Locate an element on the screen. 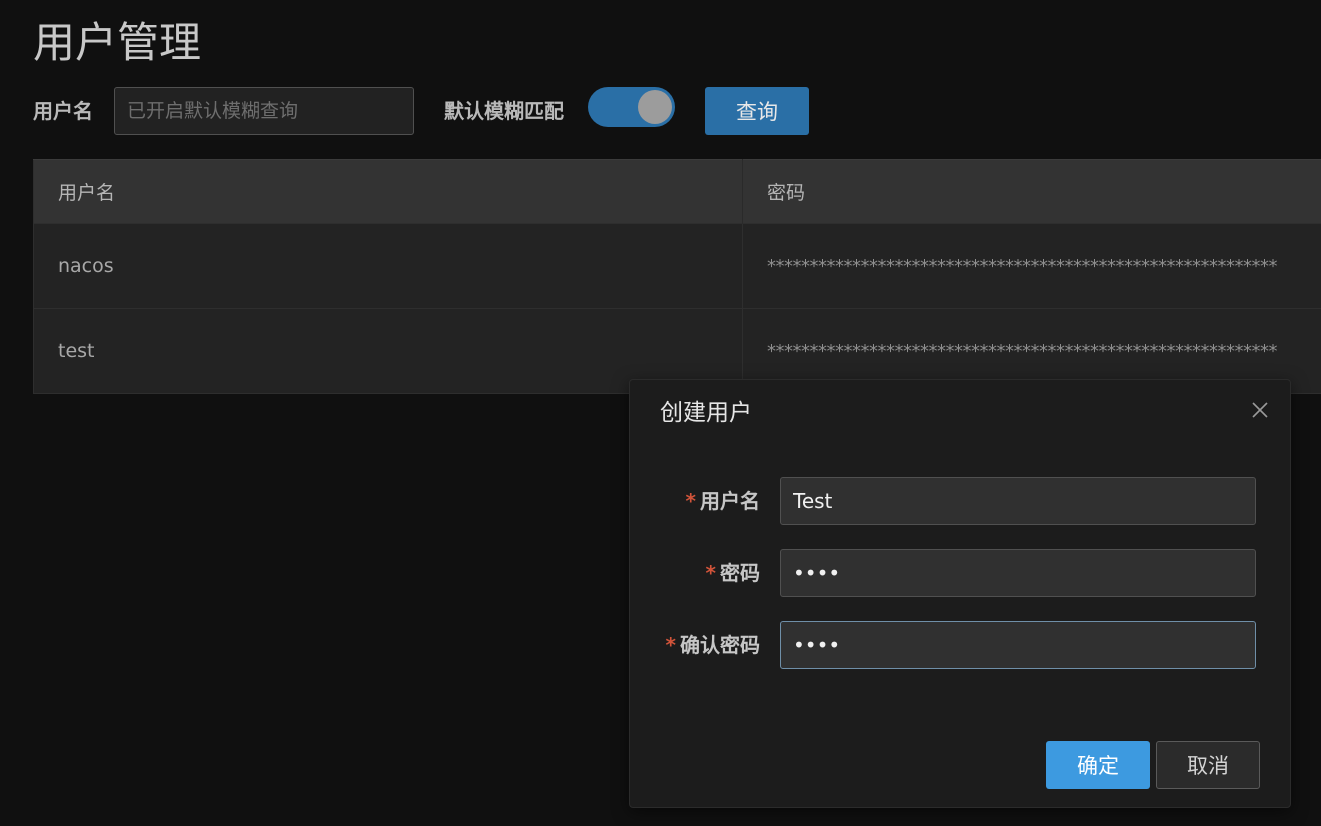 The height and width of the screenshot is (826, 1321). password-field is located at coordinates (1018, 573).